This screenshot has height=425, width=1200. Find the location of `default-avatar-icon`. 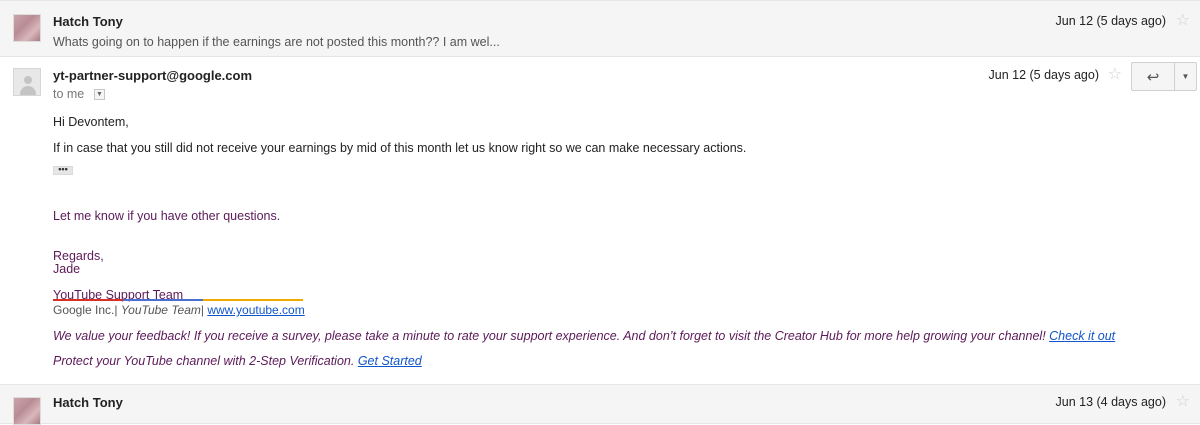

default-avatar-icon is located at coordinates (27, 82).